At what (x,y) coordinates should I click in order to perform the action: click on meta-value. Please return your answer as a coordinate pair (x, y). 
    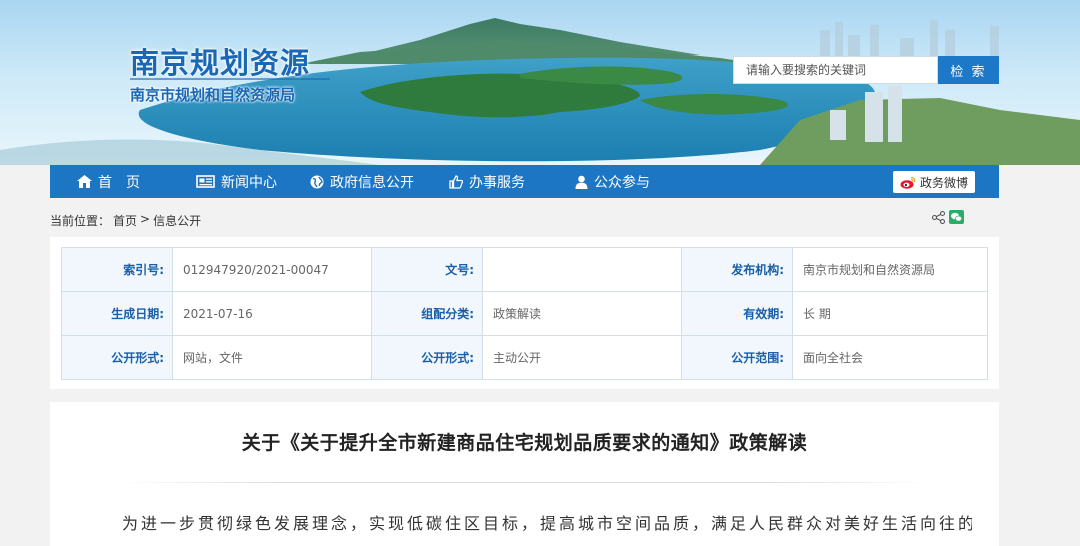
    Looking at the image, I should click on (582, 269).